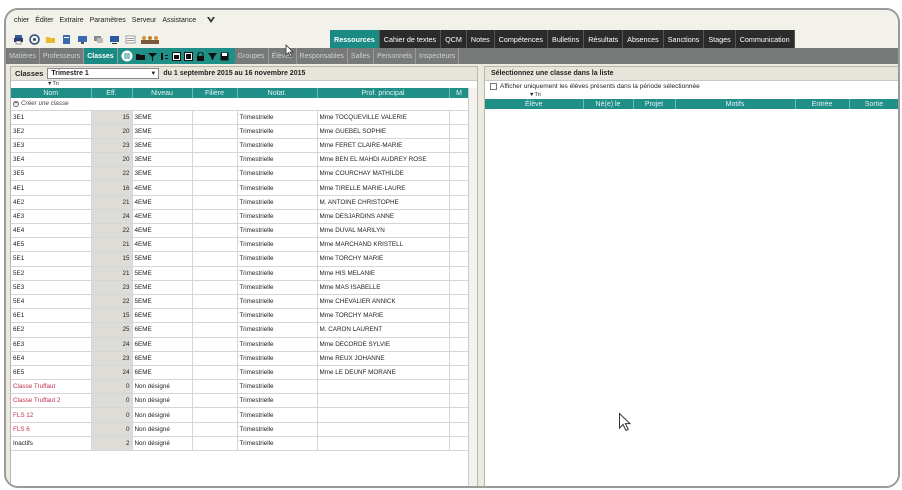 This screenshot has width=902, height=490. I want to click on cell-niveau: Non désigné, so click(162, 401).